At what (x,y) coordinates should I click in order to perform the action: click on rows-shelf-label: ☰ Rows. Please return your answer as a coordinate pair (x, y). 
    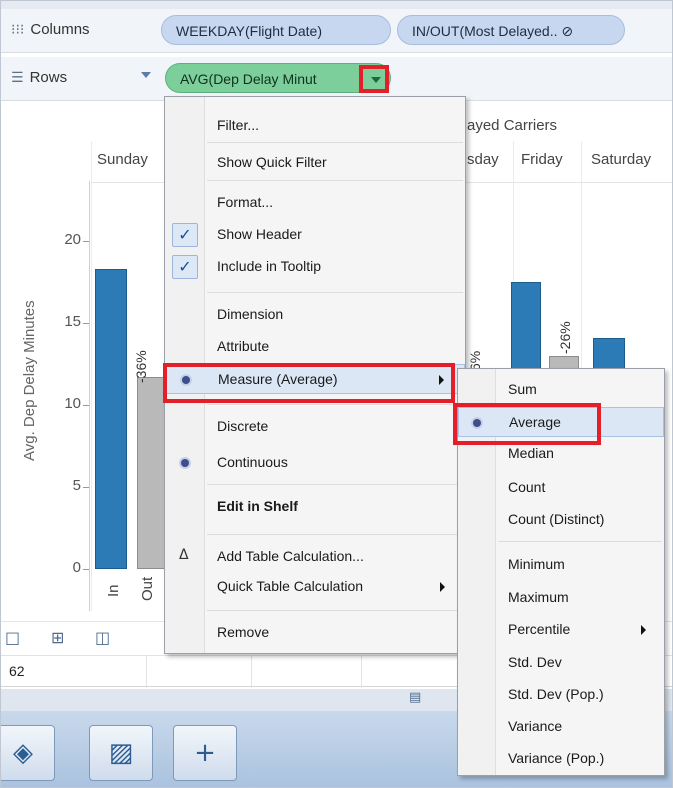
    Looking at the image, I should click on (39, 77).